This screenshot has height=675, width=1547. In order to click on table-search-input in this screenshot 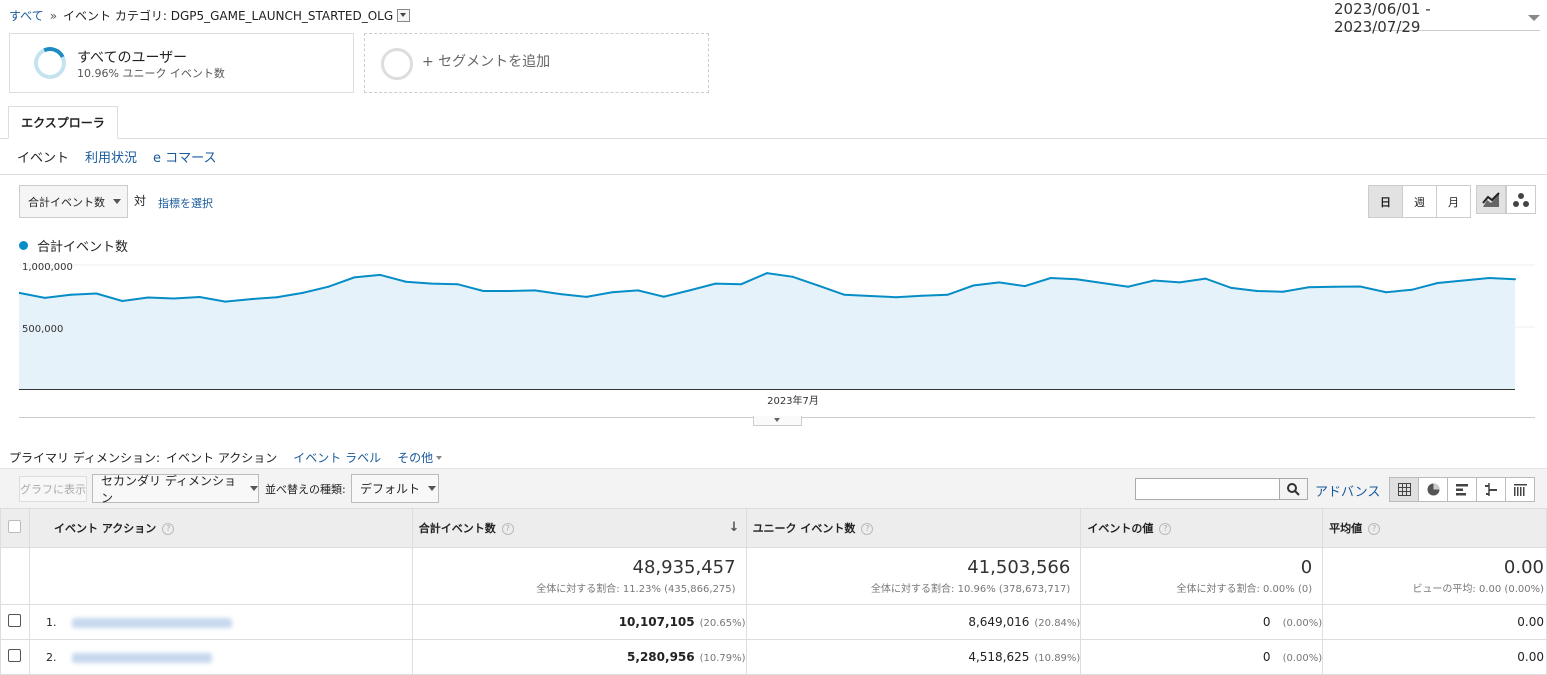, I will do `click(1207, 489)`.